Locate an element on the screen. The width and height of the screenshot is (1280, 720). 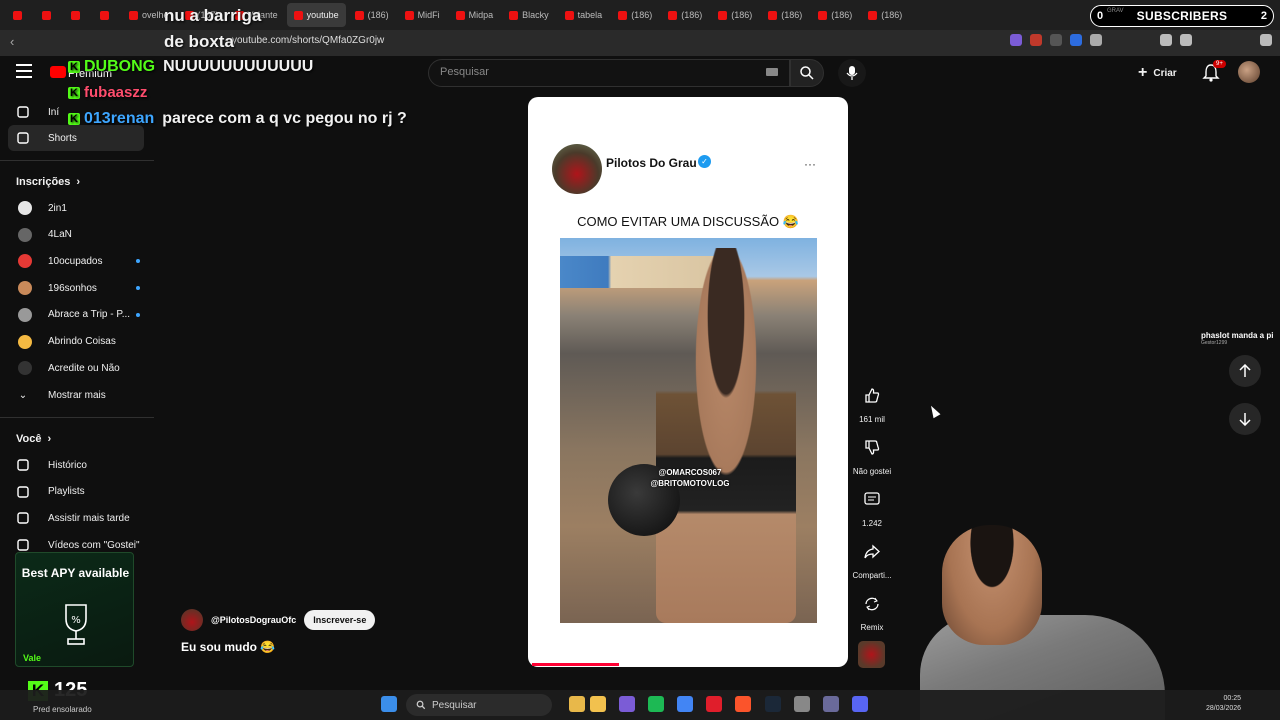
hamburger-menu-icon is located at coordinates (24, 71).